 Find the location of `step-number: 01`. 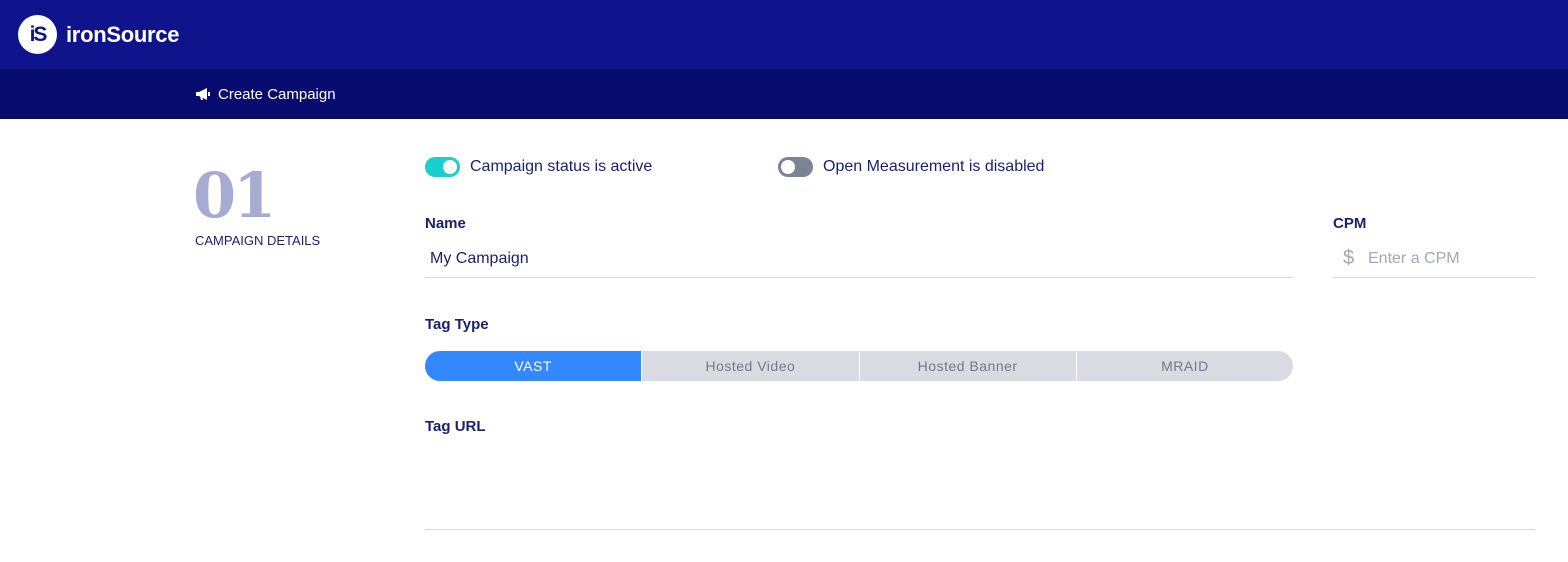

step-number: 01 is located at coordinates (234, 195).